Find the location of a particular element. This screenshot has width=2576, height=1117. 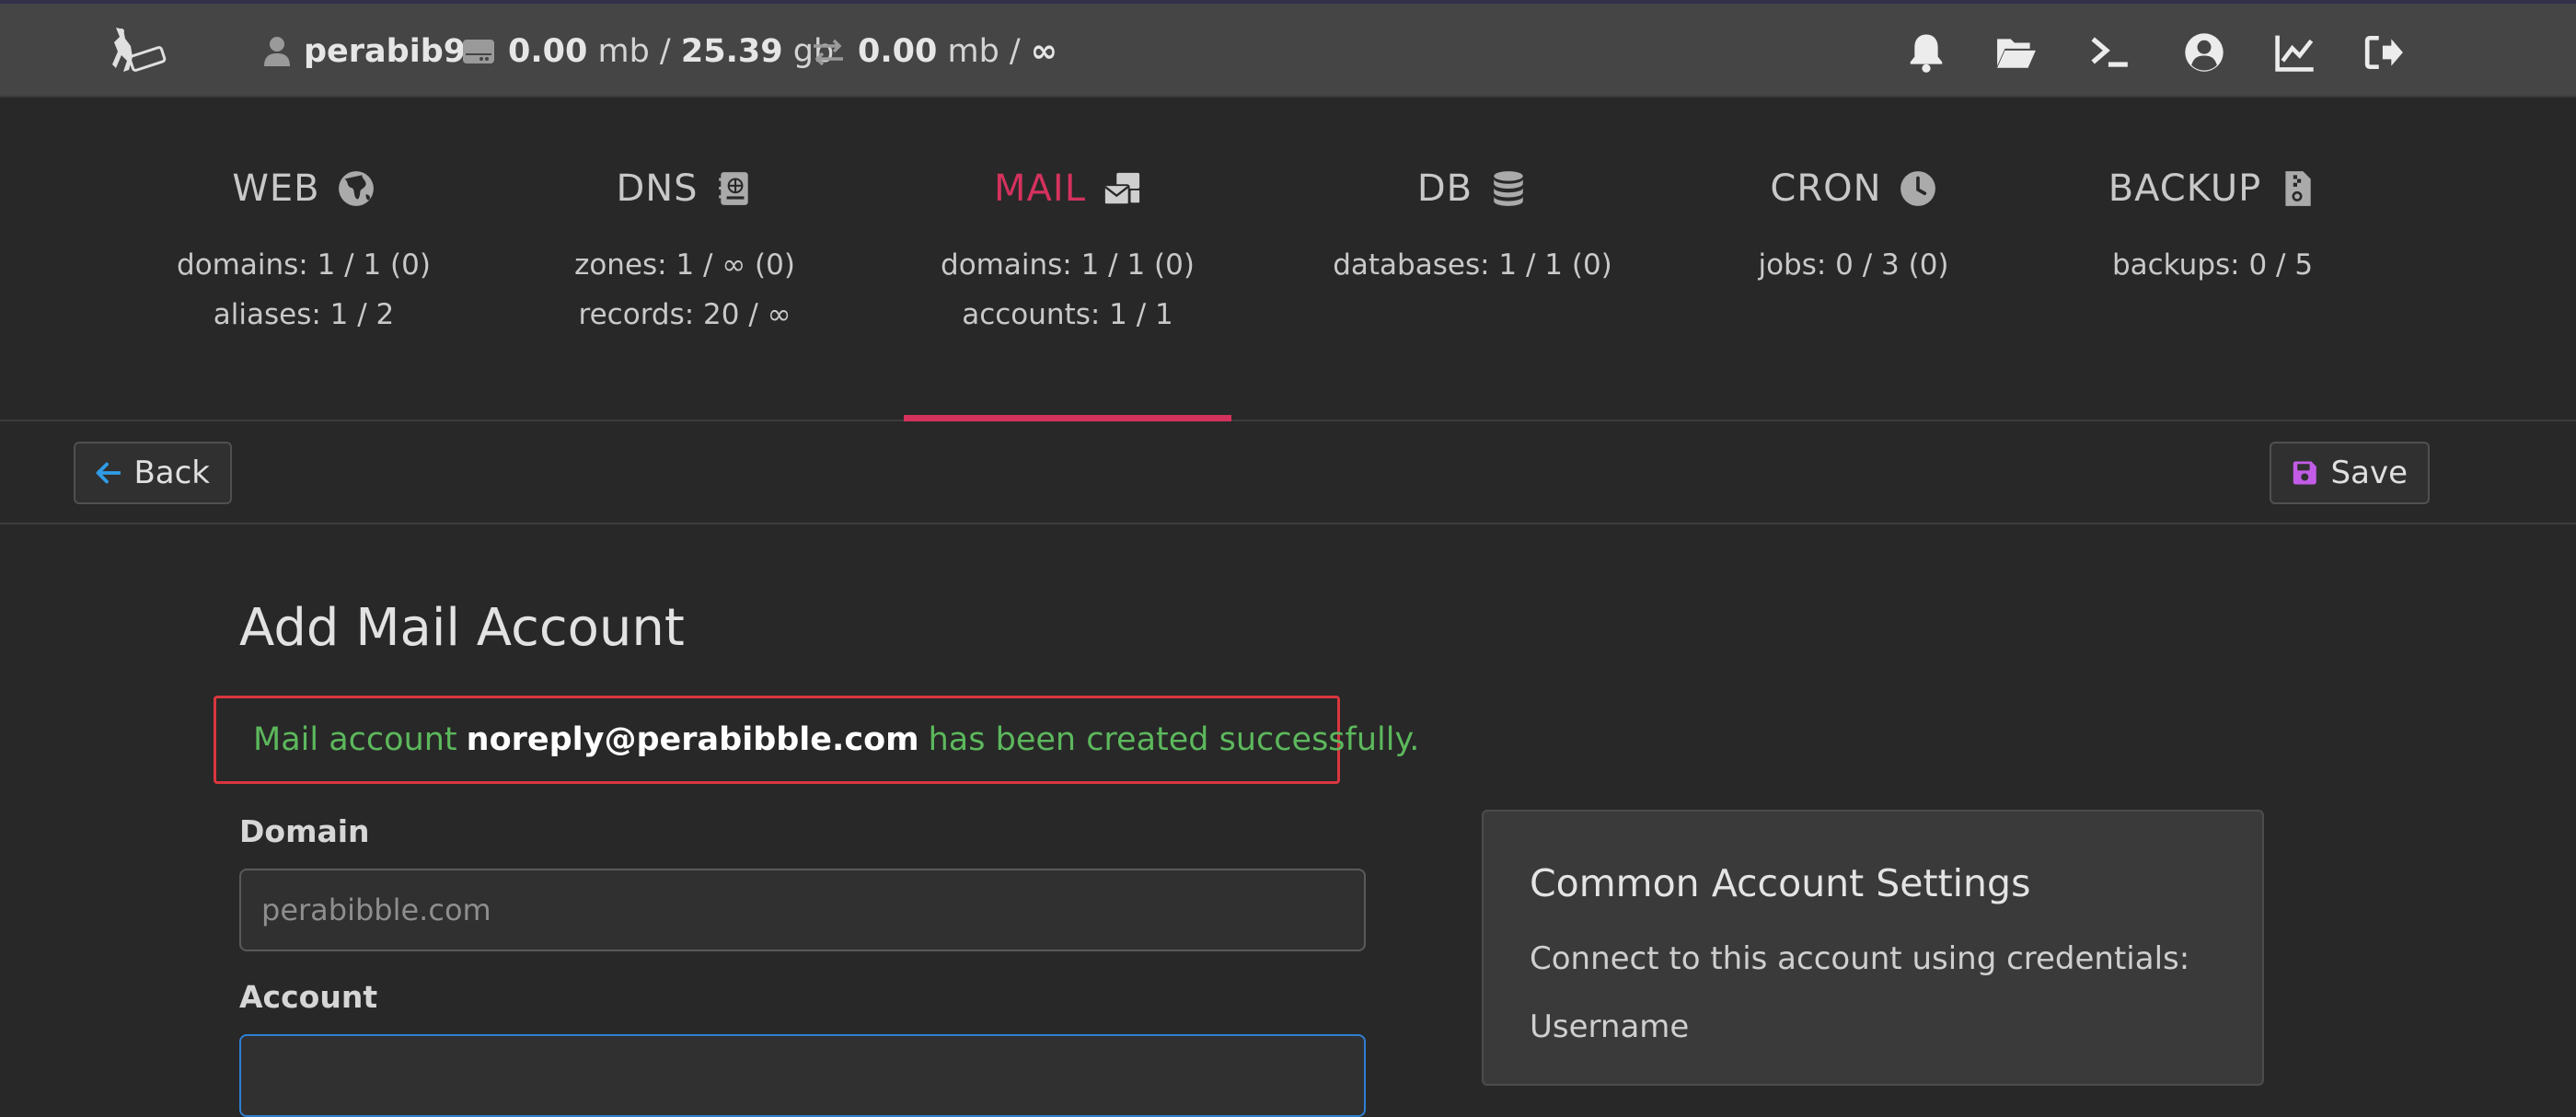

menu-title-label: DNS is located at coordinates (657, 188).